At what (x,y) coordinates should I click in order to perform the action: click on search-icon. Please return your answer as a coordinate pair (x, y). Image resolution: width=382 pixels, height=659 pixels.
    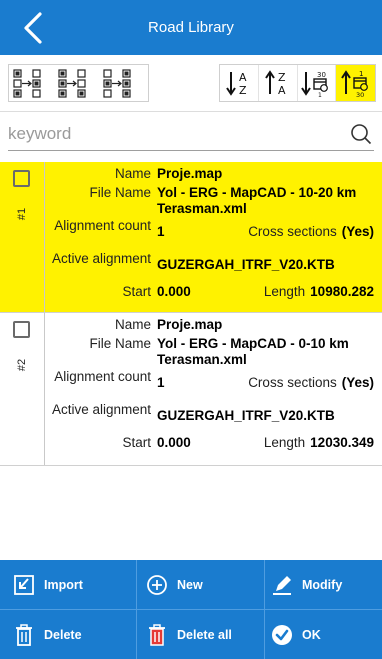
    Looking at the image, I should click on (361, 134).